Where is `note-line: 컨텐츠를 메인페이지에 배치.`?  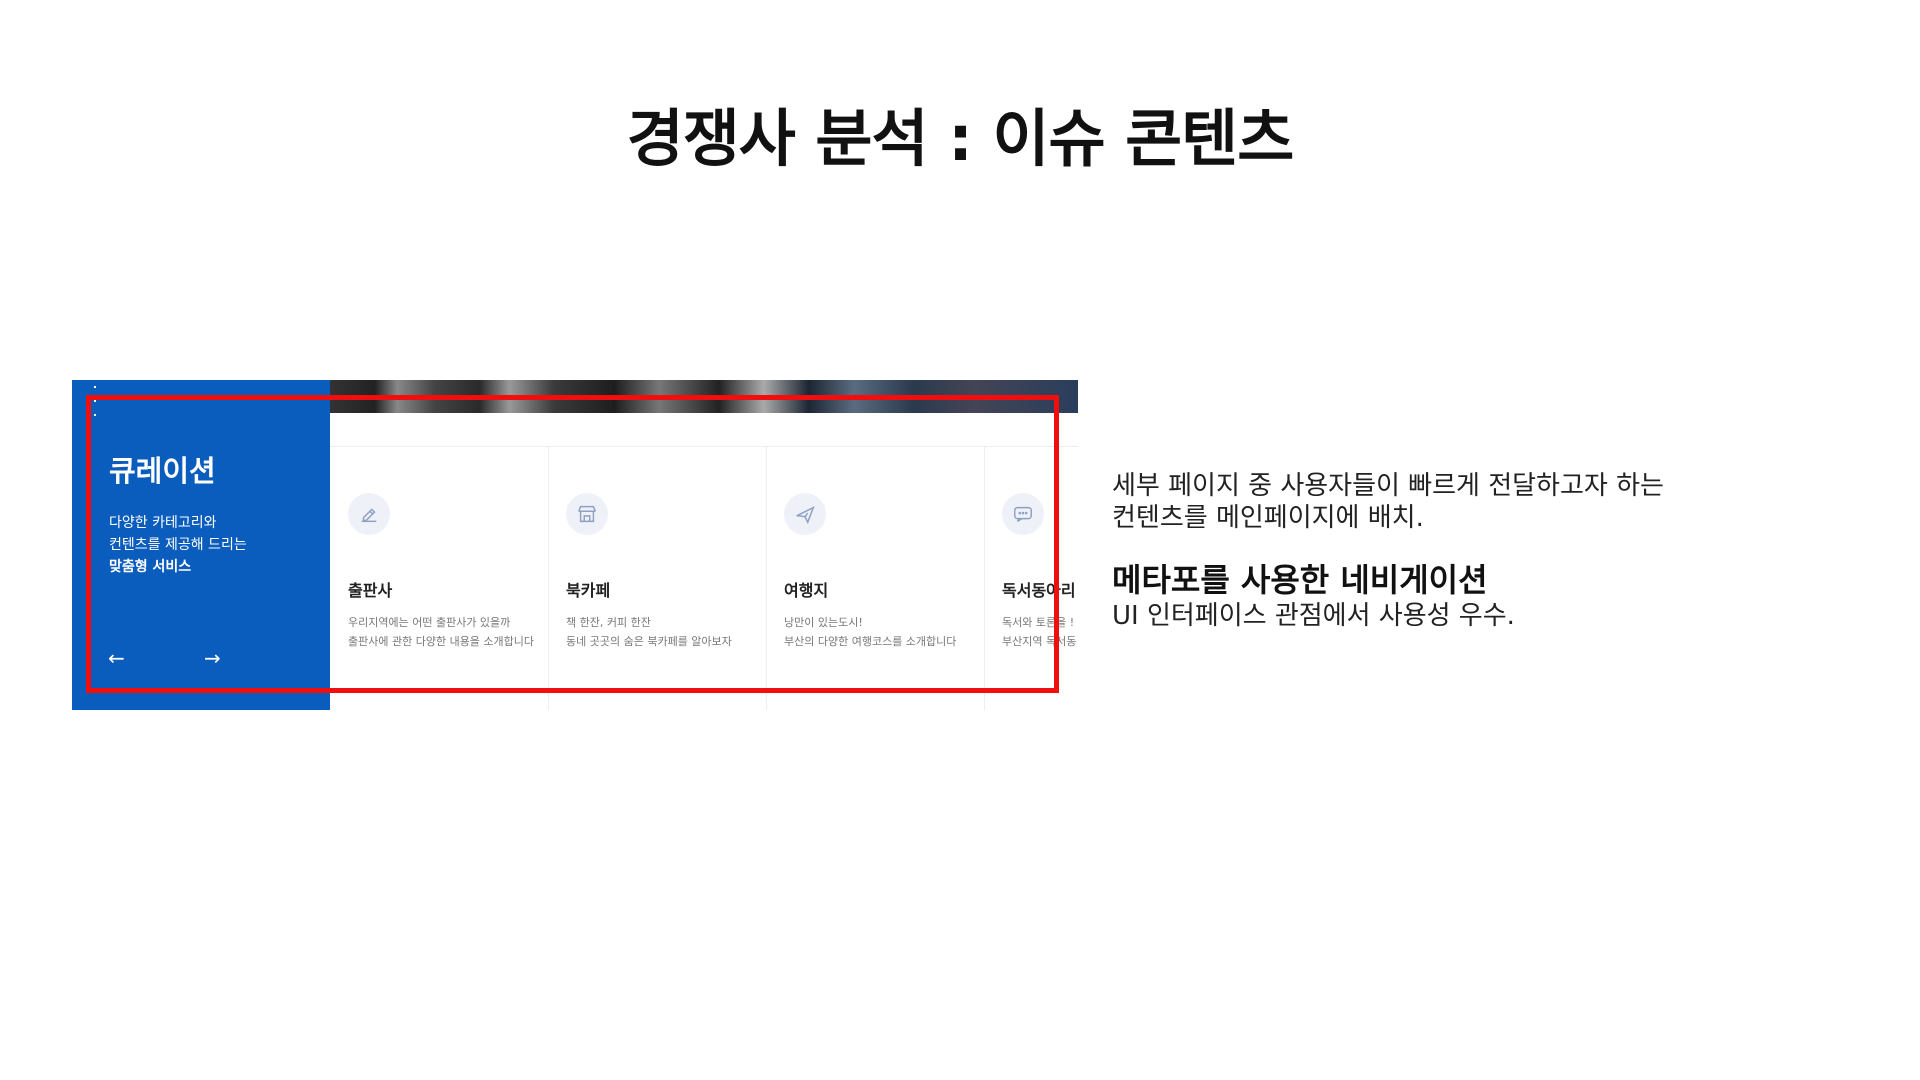
note-line: 컨텐츠를 메인페이지에 배치. is located at coordinates (1268, 518).